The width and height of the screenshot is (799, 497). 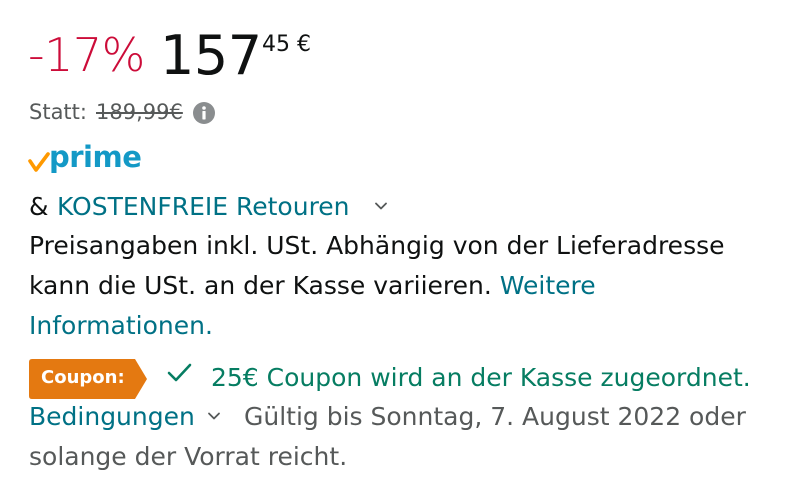 What do you see at coordinates (95, 157) in the screenshot?
I see `prime-logo-text: prime` at bounding box center [95, 157].